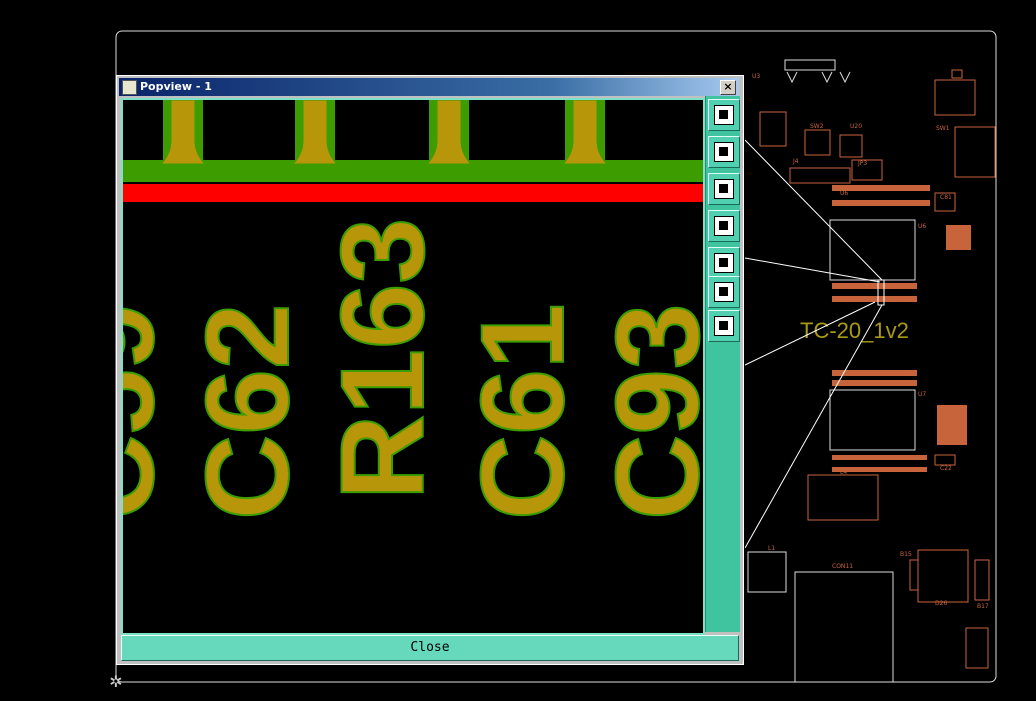  Describe the element at coordinates (724, 115) in the screenshot. I see `zoom-fit-icon` at that location.